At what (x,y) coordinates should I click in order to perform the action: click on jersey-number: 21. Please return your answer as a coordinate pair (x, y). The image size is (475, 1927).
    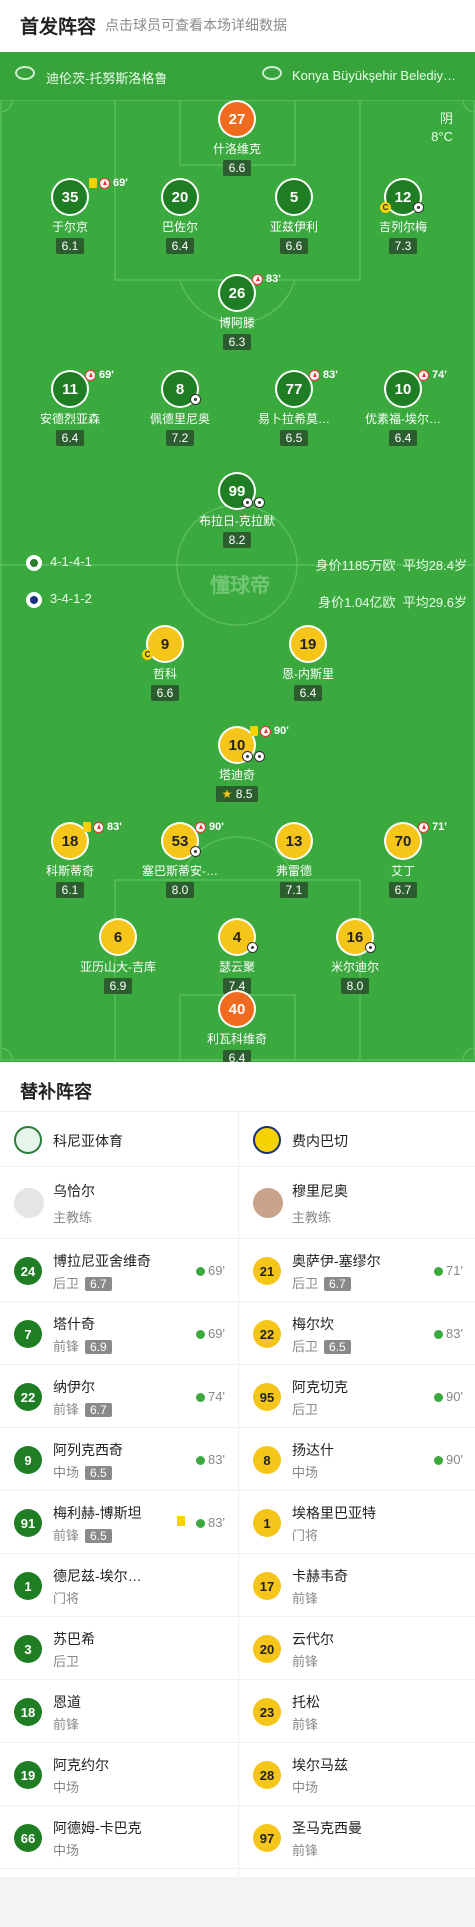
    Looking at the image, I should click on (267, 1271).